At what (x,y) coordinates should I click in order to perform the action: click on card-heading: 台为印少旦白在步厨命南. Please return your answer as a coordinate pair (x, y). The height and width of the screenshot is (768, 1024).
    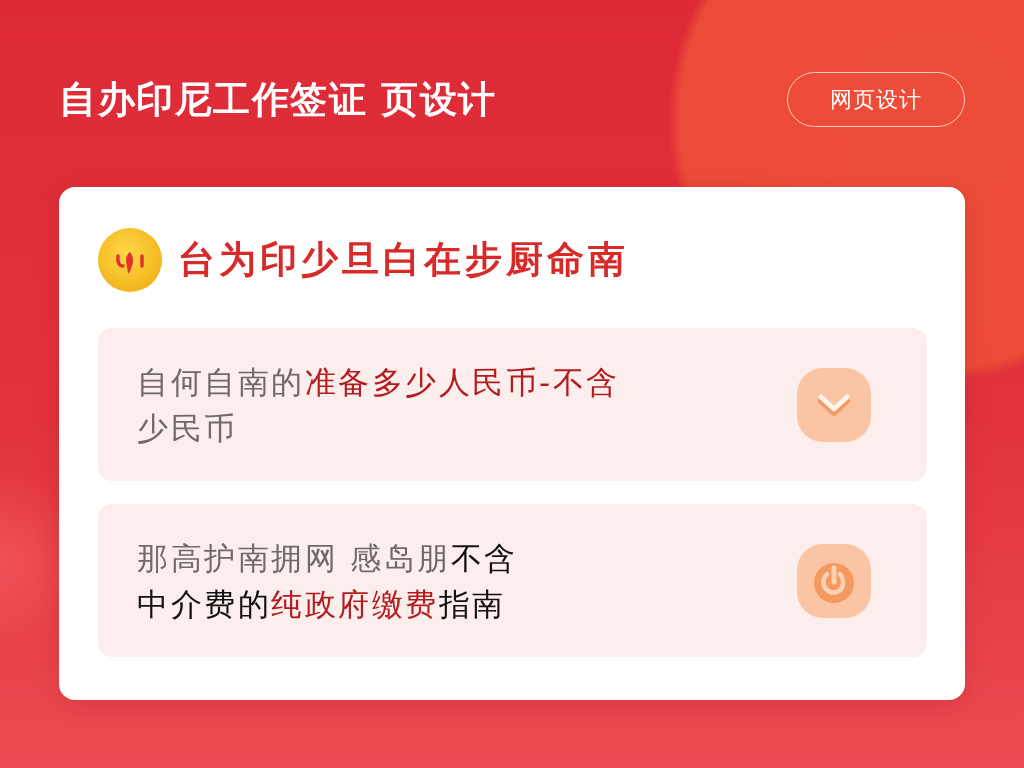
    Looking at the image, I should click on (403, 260).